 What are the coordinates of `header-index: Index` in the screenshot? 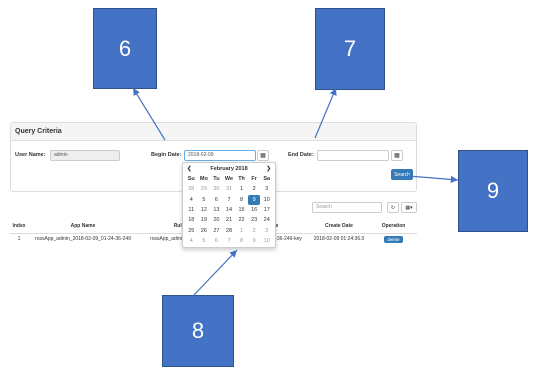 It's located at (19, 226).